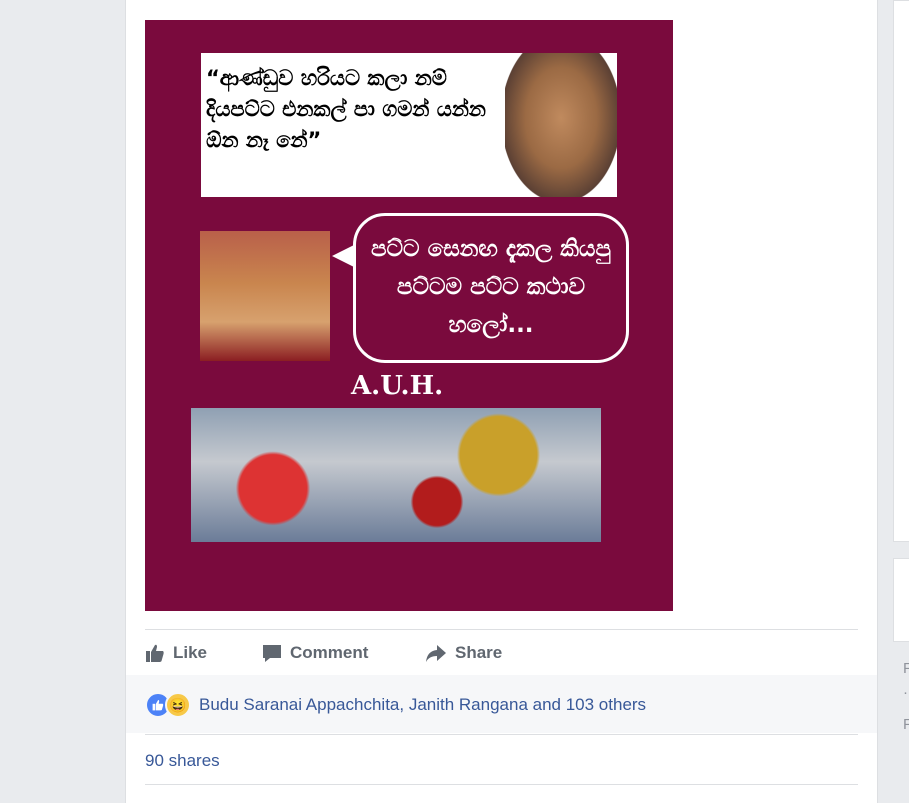  What do you see at coordinates (265, 296) in the screenshot?
I see `laughing-portrait-photo` at bounding box center [265, 296].